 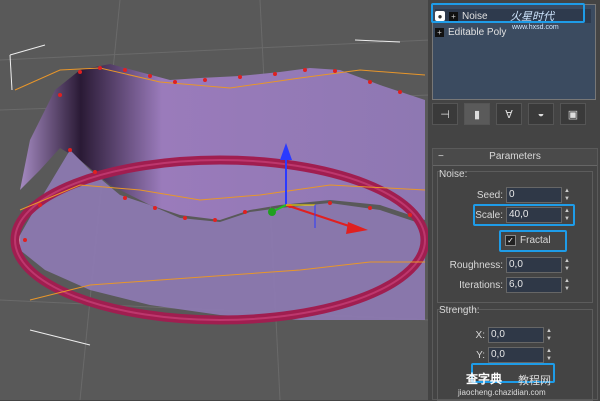 I want to click on footer-watermark-url: jiaocheng.chazidian.com, so click(x=502, y=392).